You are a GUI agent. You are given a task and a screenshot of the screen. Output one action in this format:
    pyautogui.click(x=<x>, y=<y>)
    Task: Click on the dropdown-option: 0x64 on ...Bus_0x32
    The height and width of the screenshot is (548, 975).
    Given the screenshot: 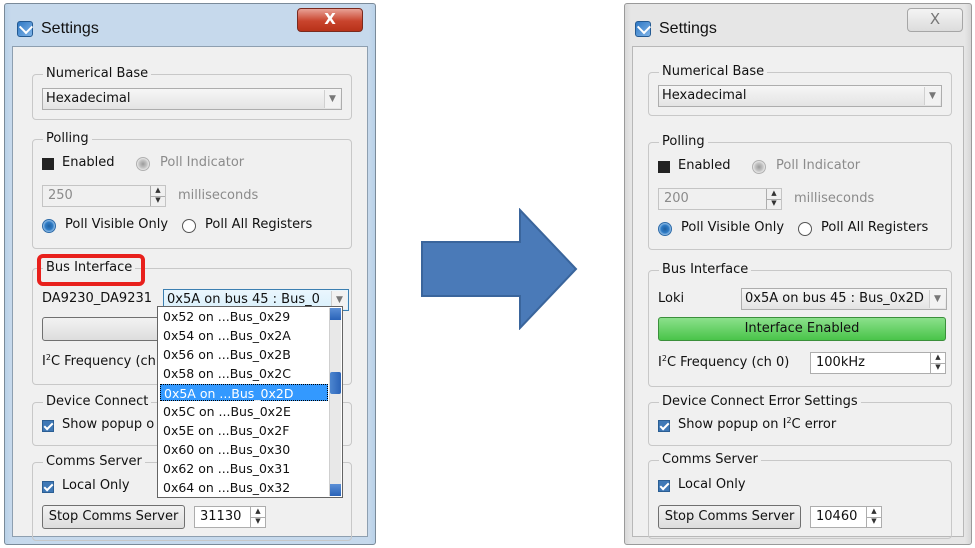 What is the action you would take?
    pyautogui.click(x=244, y=487)
    